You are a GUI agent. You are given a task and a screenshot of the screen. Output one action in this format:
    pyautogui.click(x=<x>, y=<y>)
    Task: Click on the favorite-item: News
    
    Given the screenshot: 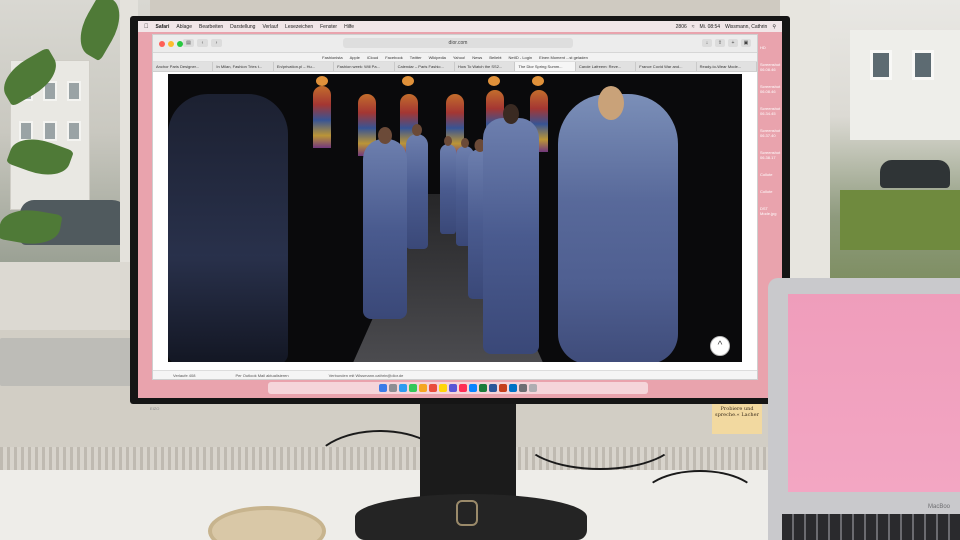 What is the action you would take?
    pyautogui.click(x=477, y=57)
    